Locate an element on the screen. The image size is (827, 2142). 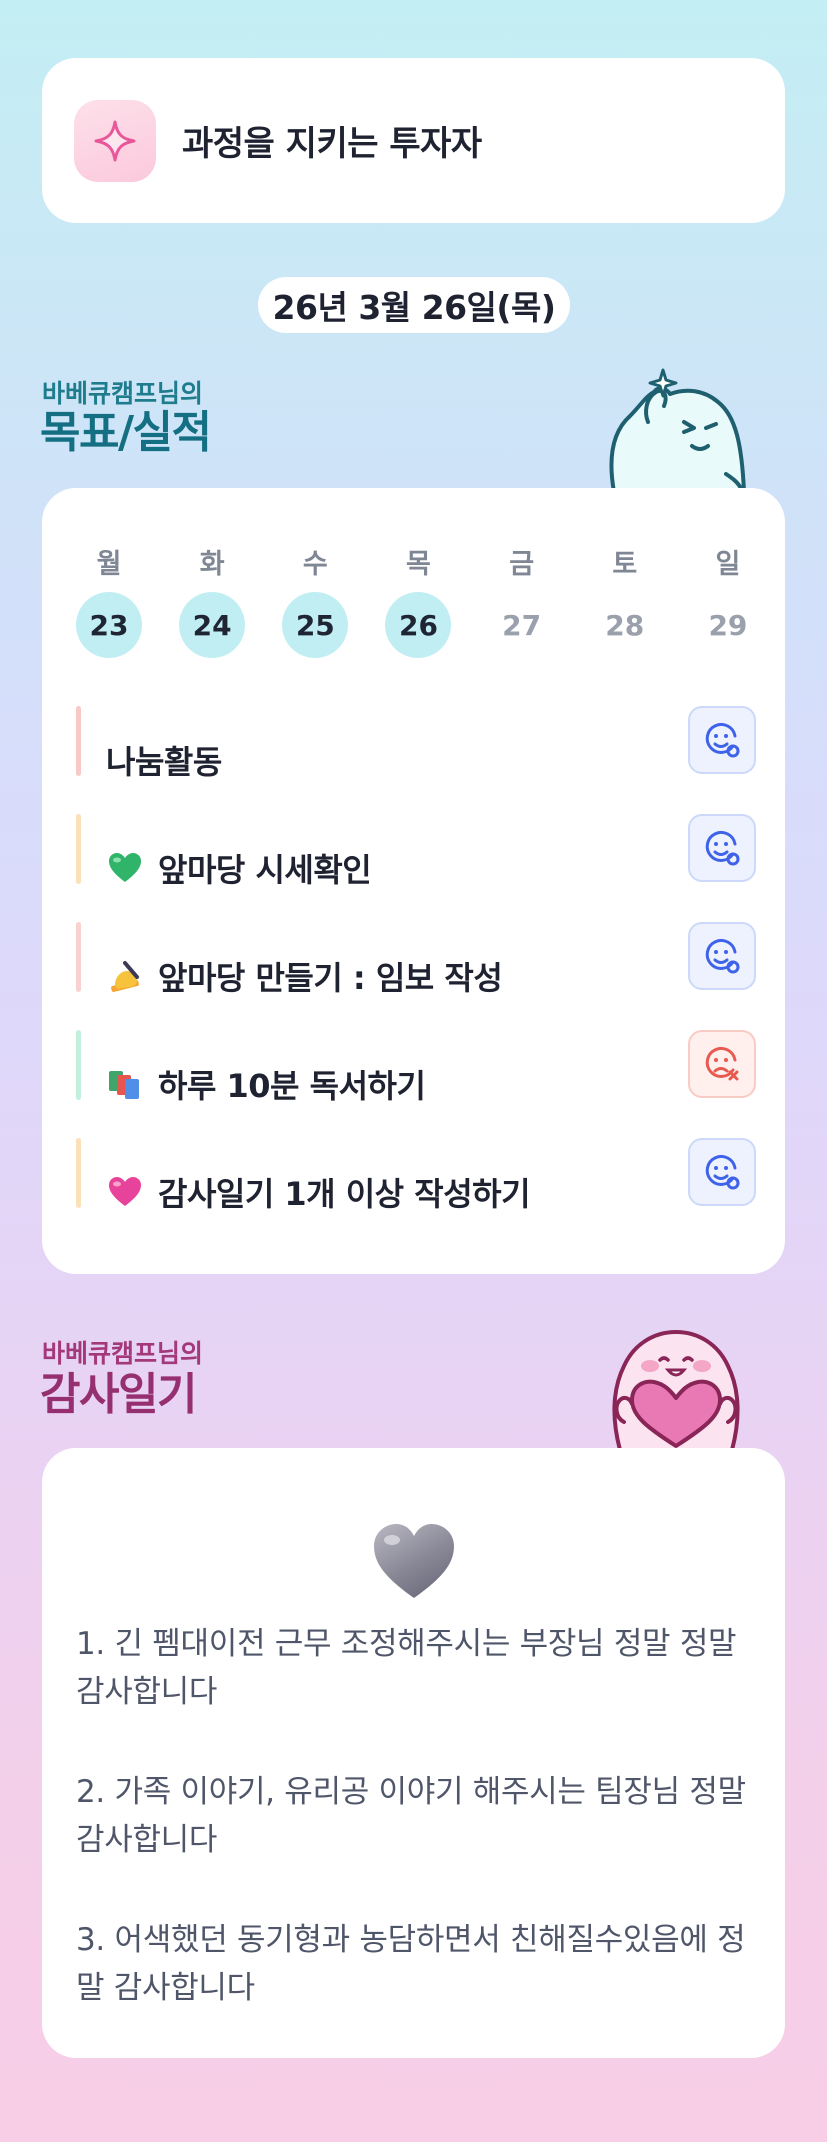
current-date: 26년 3월 26일(목) is located at coordinates (414, 305).